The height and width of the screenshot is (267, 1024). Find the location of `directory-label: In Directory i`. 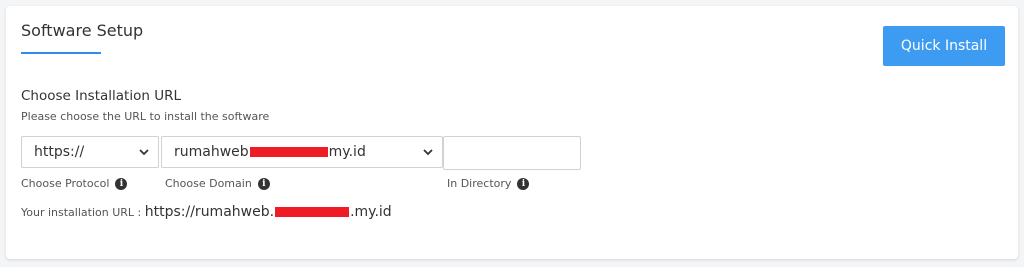

directory-label: In Directory i is located at coordinates (488, 183).